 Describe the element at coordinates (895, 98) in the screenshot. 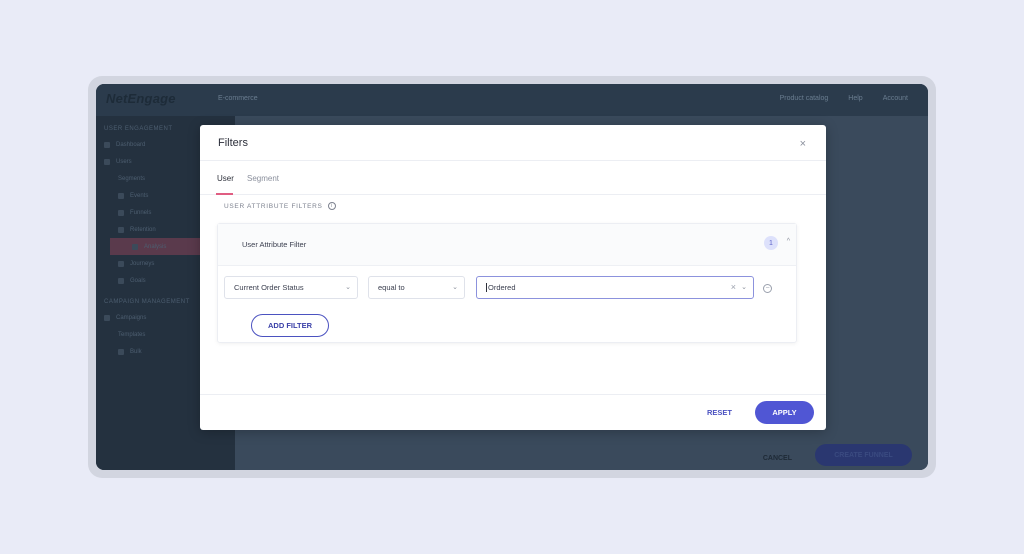

I see `topnav-item: Account` at that location.